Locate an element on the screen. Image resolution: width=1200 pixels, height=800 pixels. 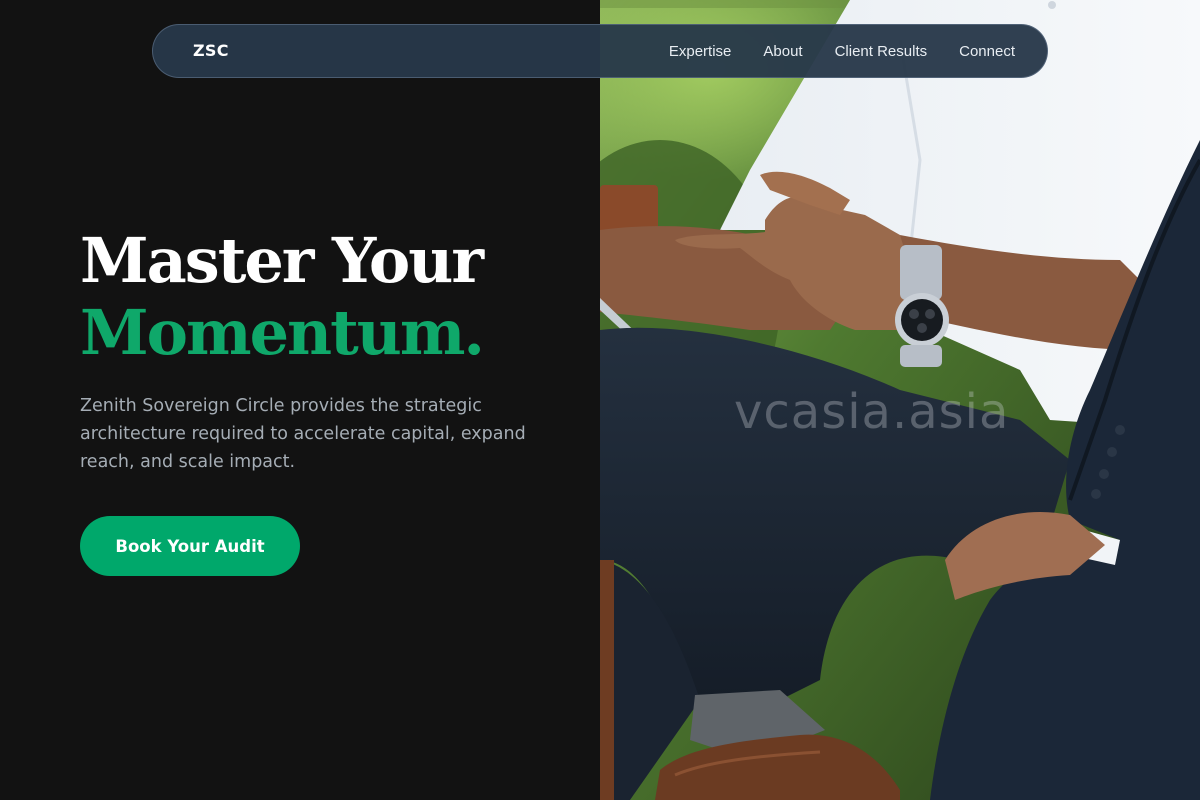
nav-link-about: About is located at coordinates (782, 51).